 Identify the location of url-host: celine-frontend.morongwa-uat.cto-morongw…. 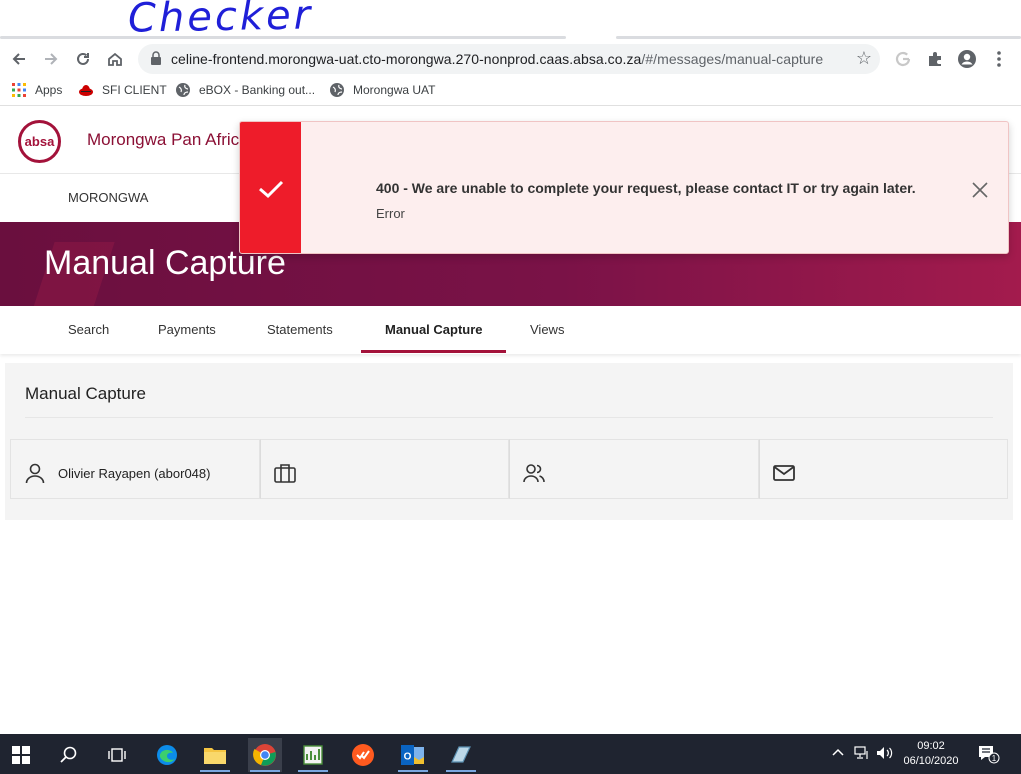
(406, 59).